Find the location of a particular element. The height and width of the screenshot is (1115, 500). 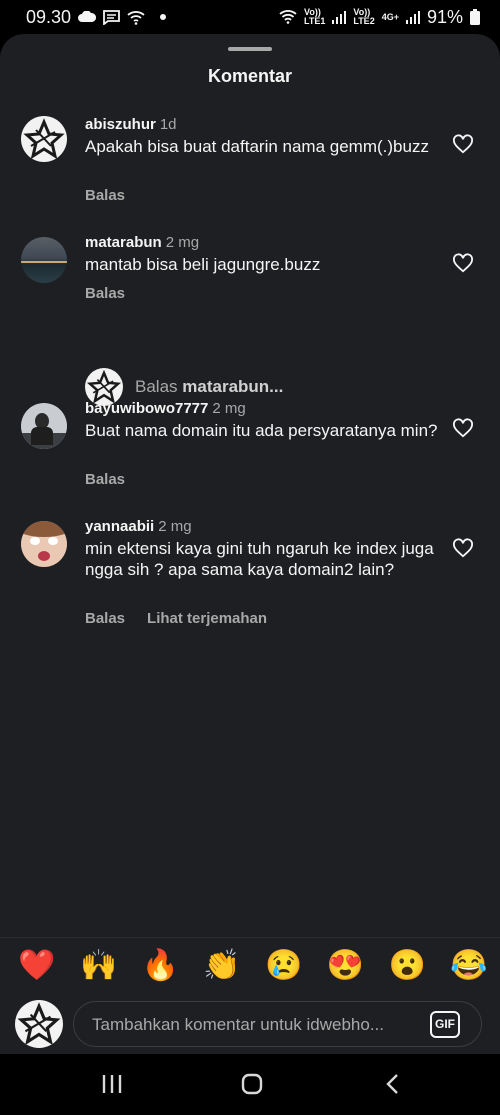

emoji-surprised-face: 😮 is located at coordinates (407, 966).